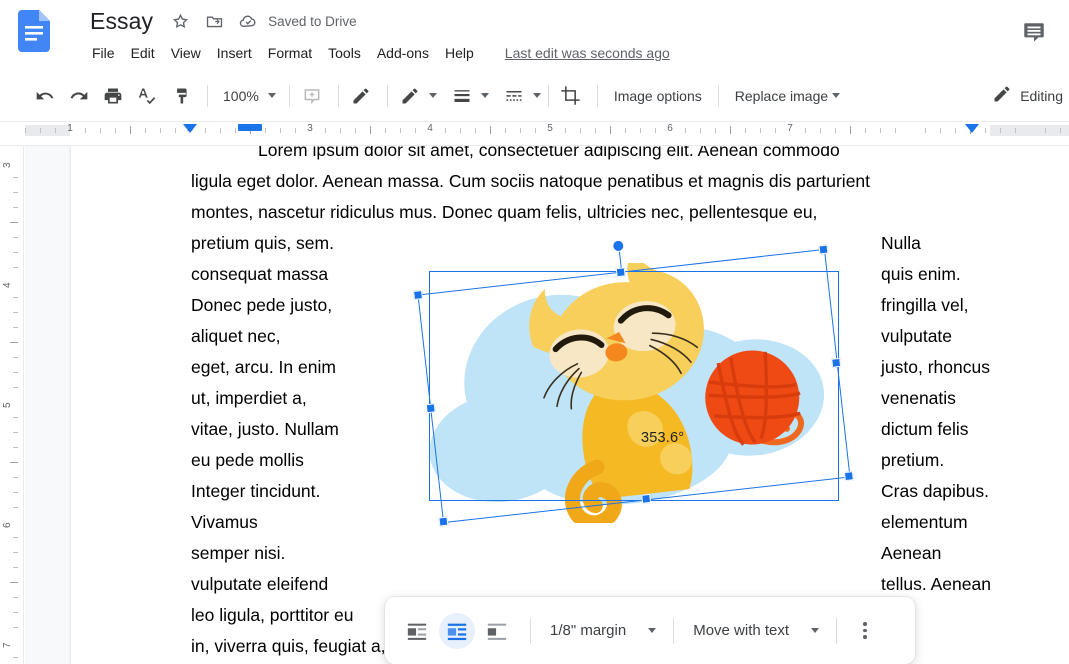 This screenshot has height=664, width=1069. Describe the element at coordinates (534, 134) in the screenshot. I see `horizontal-ruler: 1234567` at that location.